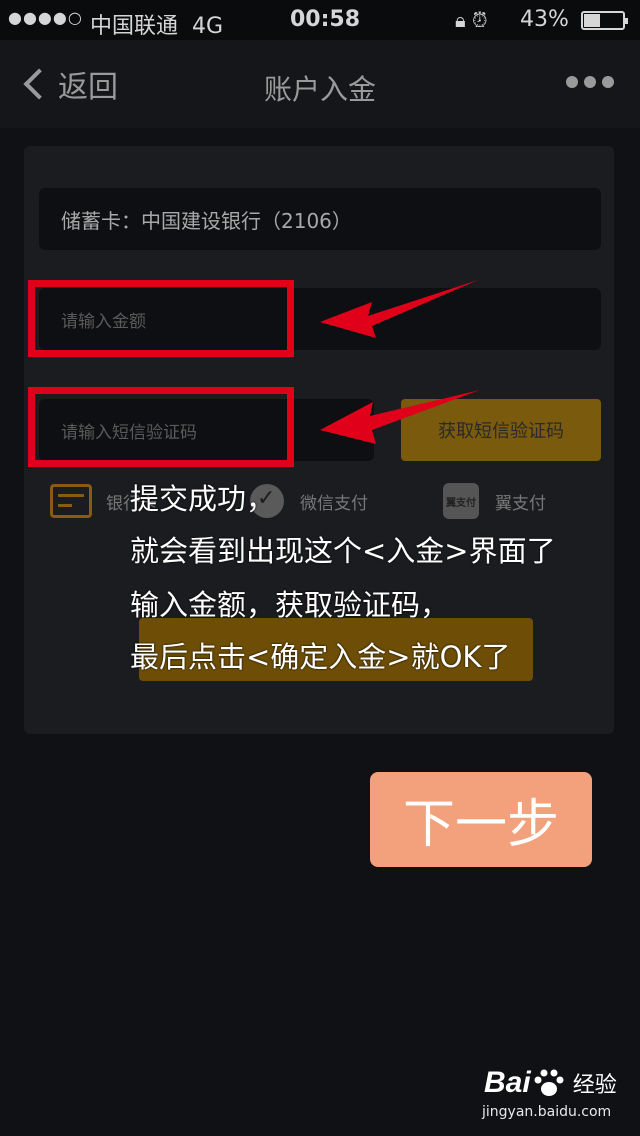 This screenshot has width=640, height=1136. I want to click on baidu-paw-icon, so click(549, 1082).